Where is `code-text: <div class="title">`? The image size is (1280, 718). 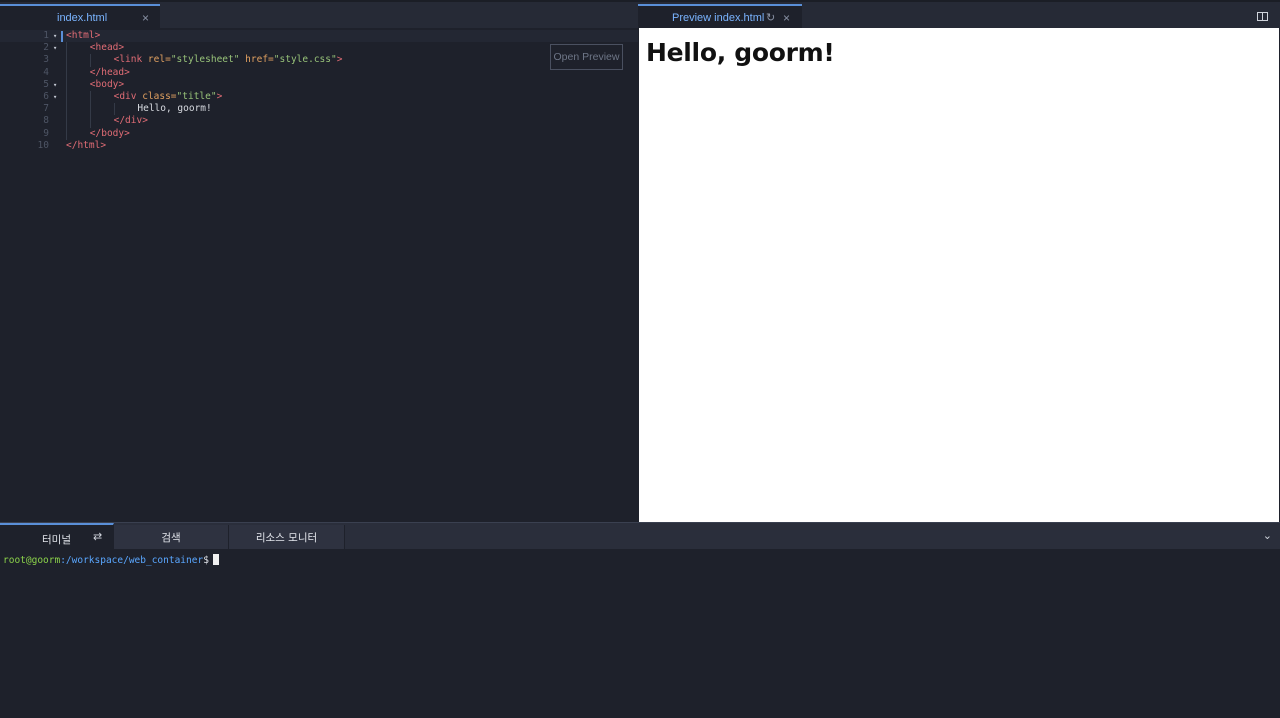
code-text: <div class="title"> is located at coordinates (168, 97).